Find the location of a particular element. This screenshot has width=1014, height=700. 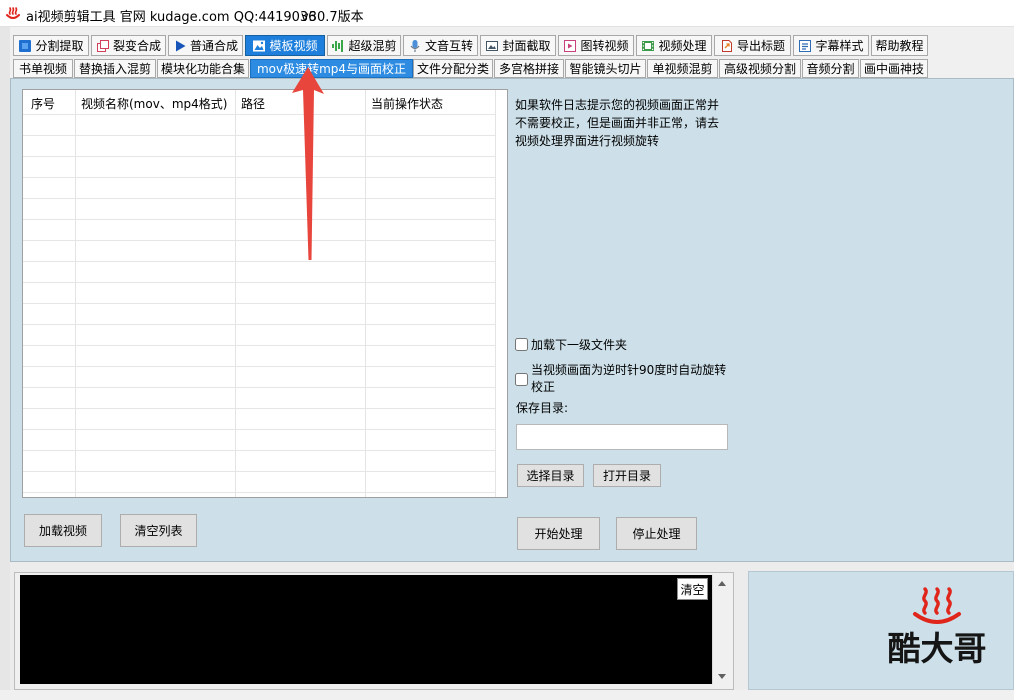

subtab-replace-insert-mix: 替换插入混剪 is located at coordinates (115, 68).